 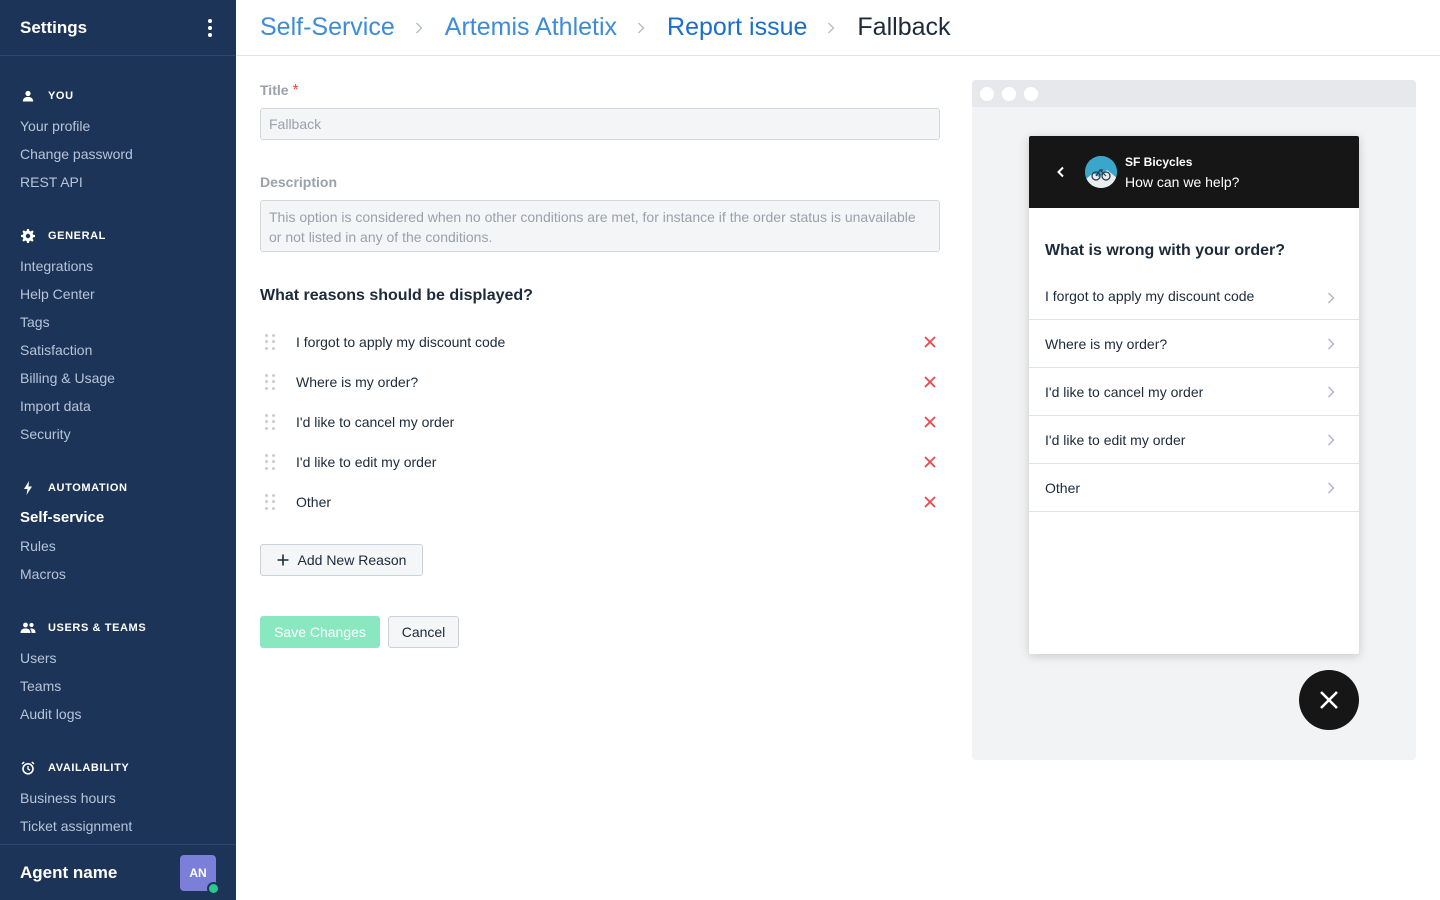 What do you see at coordinates (1106, 343) in the screenshot?
I see `widget-option-label: Where is my order?` at bounding box center [1106, 343].